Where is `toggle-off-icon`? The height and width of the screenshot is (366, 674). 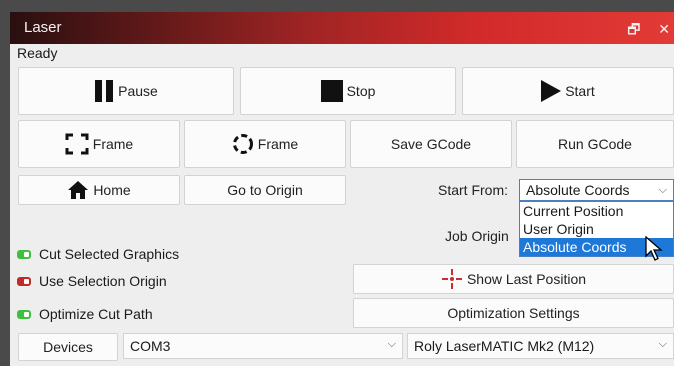 toggle-off-icon is located at coordinates (24, 281).